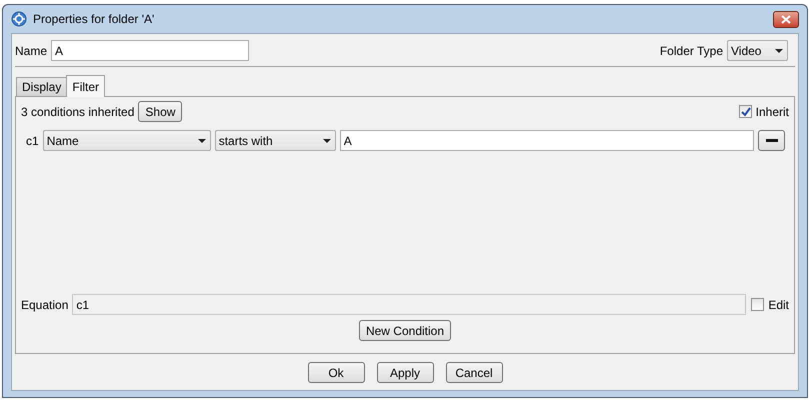 This screenshot has height=400, width=812. I want to click on show-button: Show, so click(160, 111).